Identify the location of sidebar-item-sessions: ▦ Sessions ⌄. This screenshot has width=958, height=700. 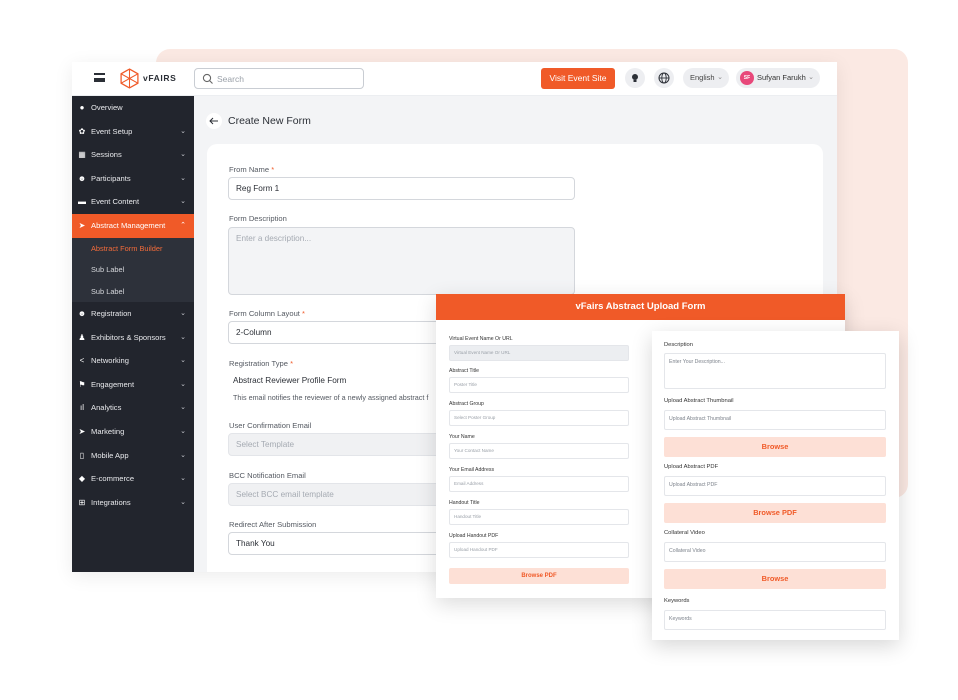
(133, 155).